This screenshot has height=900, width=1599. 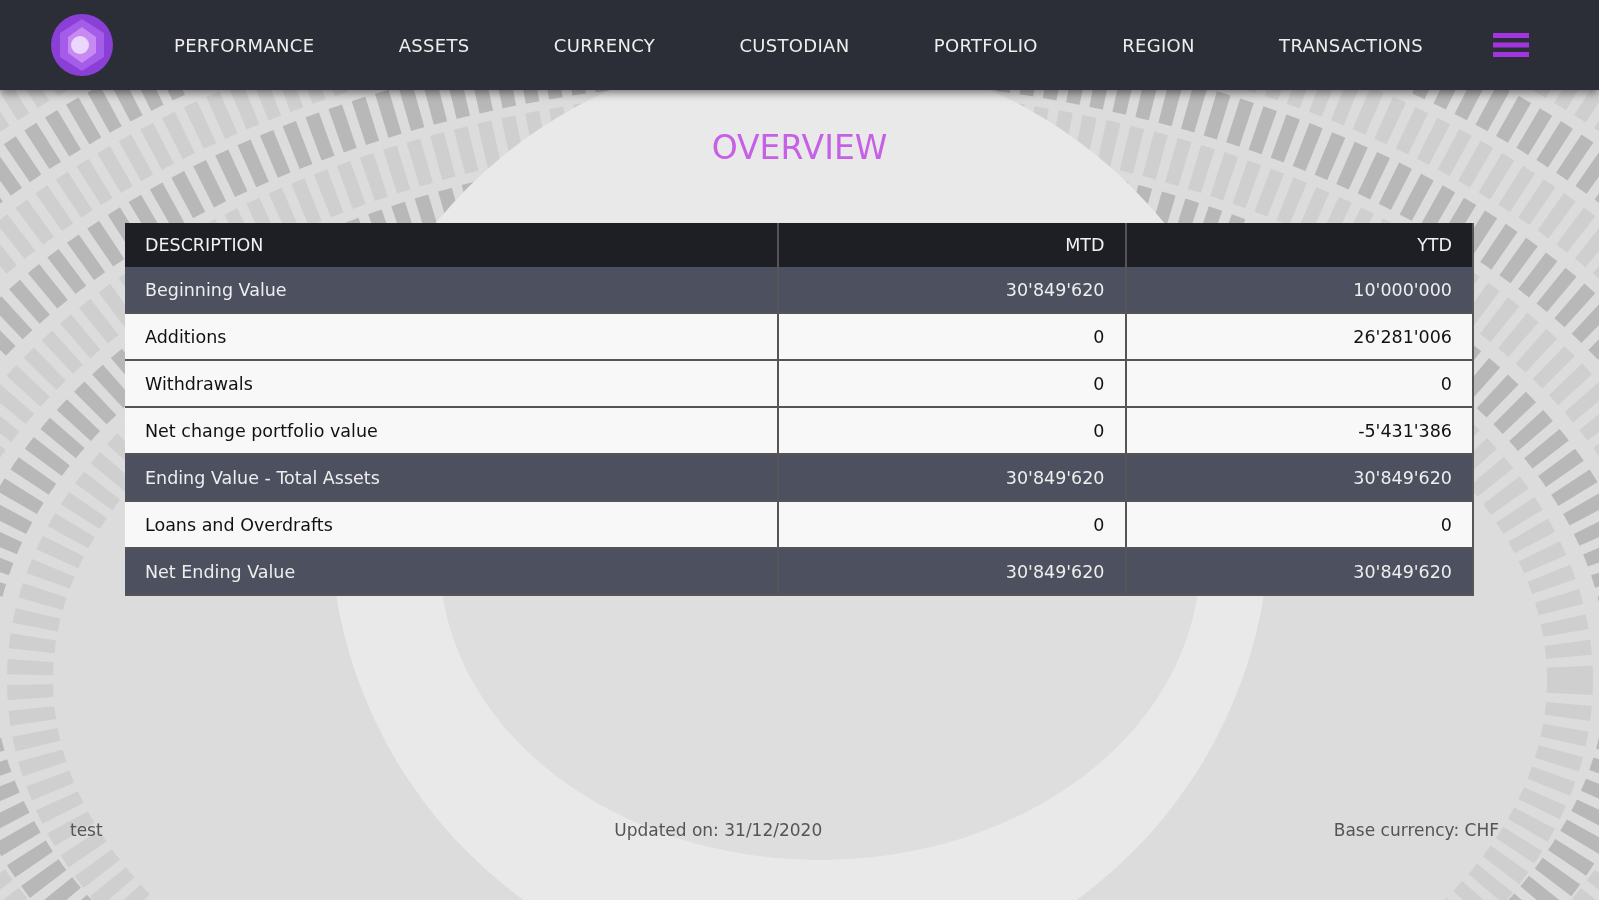 I want to click on nav-link: PERFORMANCE, so click(x=244, y=45).